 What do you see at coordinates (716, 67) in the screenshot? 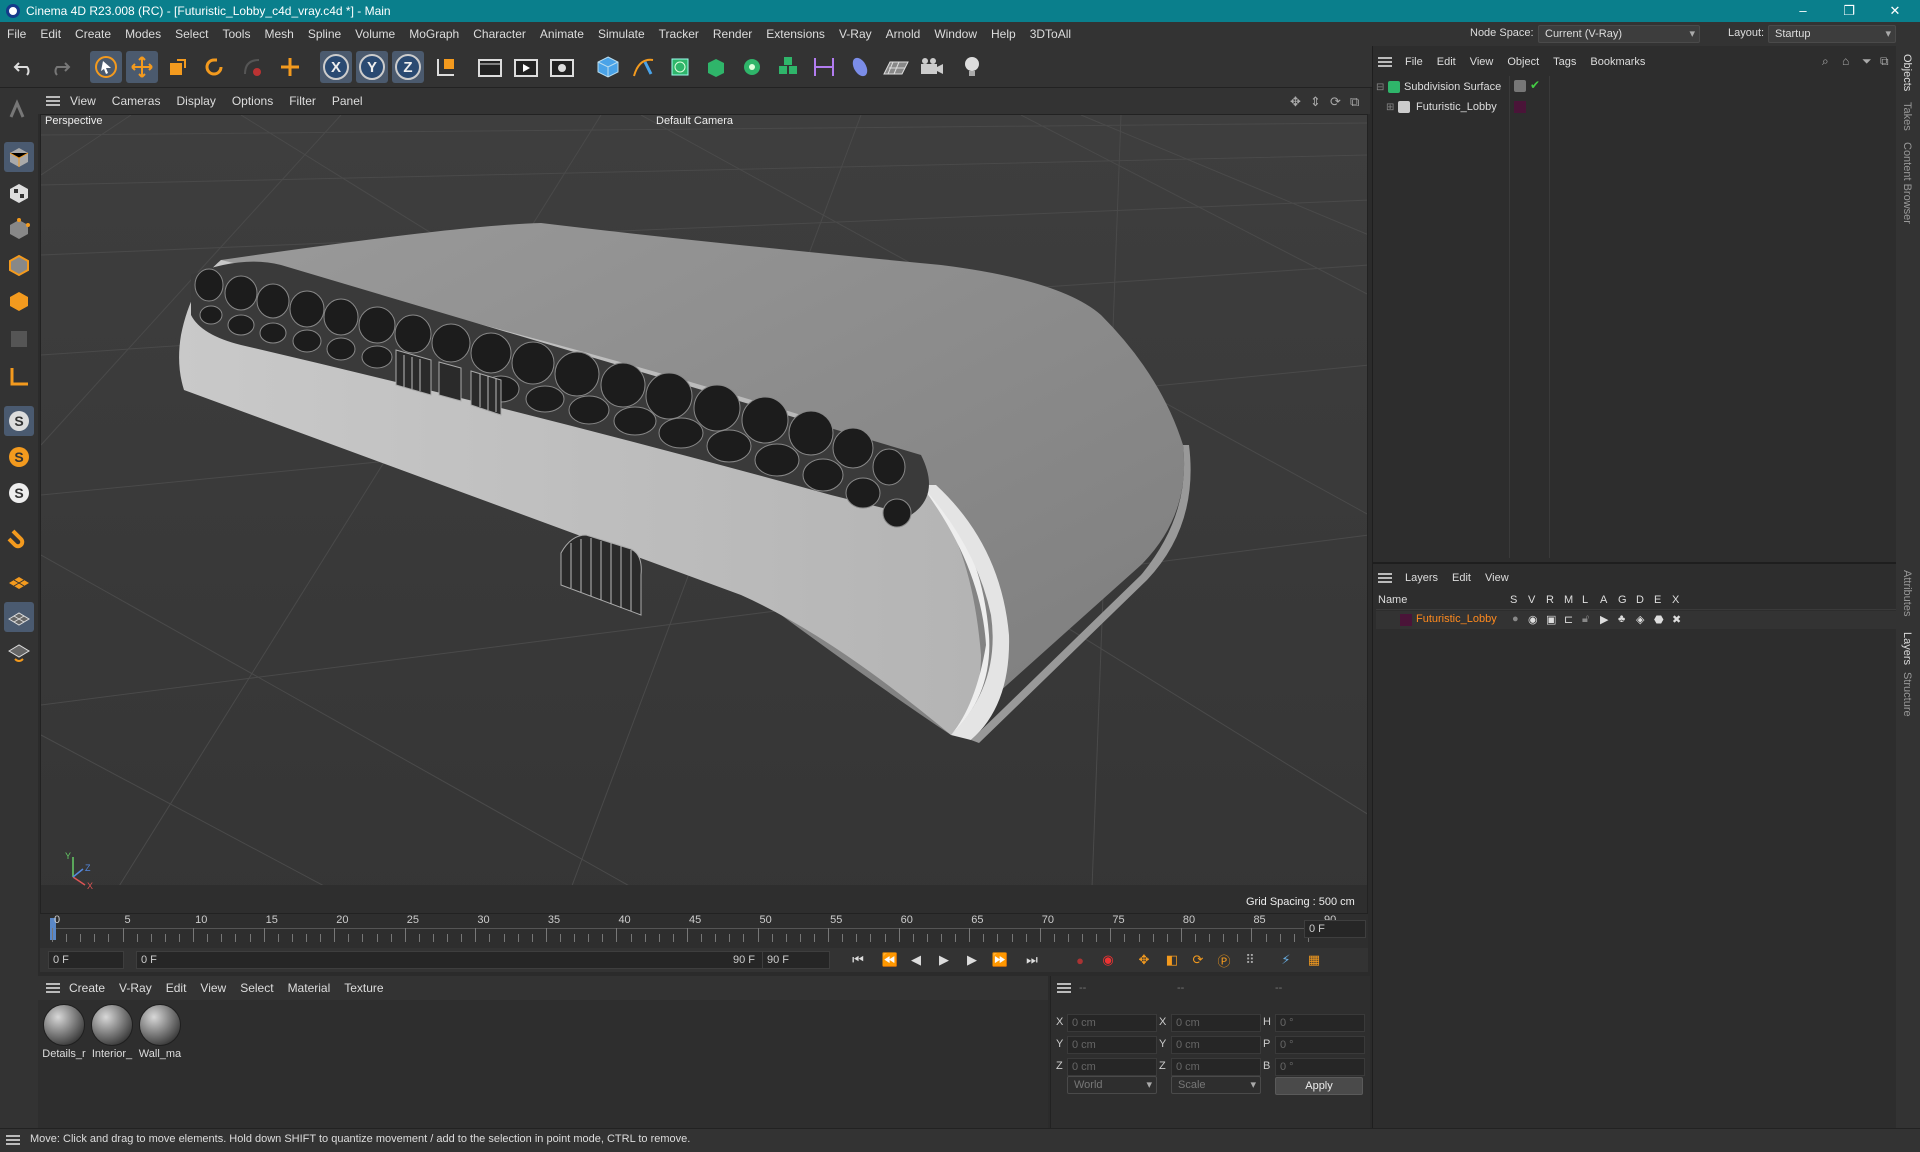
I see `extrude-generator-icon` at bounding box center [716, 67].